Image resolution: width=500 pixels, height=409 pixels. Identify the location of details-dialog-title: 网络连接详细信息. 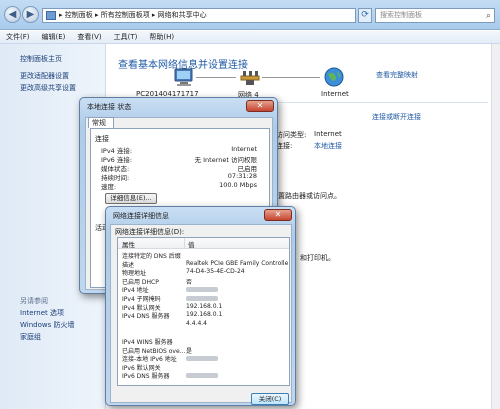
(141, 216).